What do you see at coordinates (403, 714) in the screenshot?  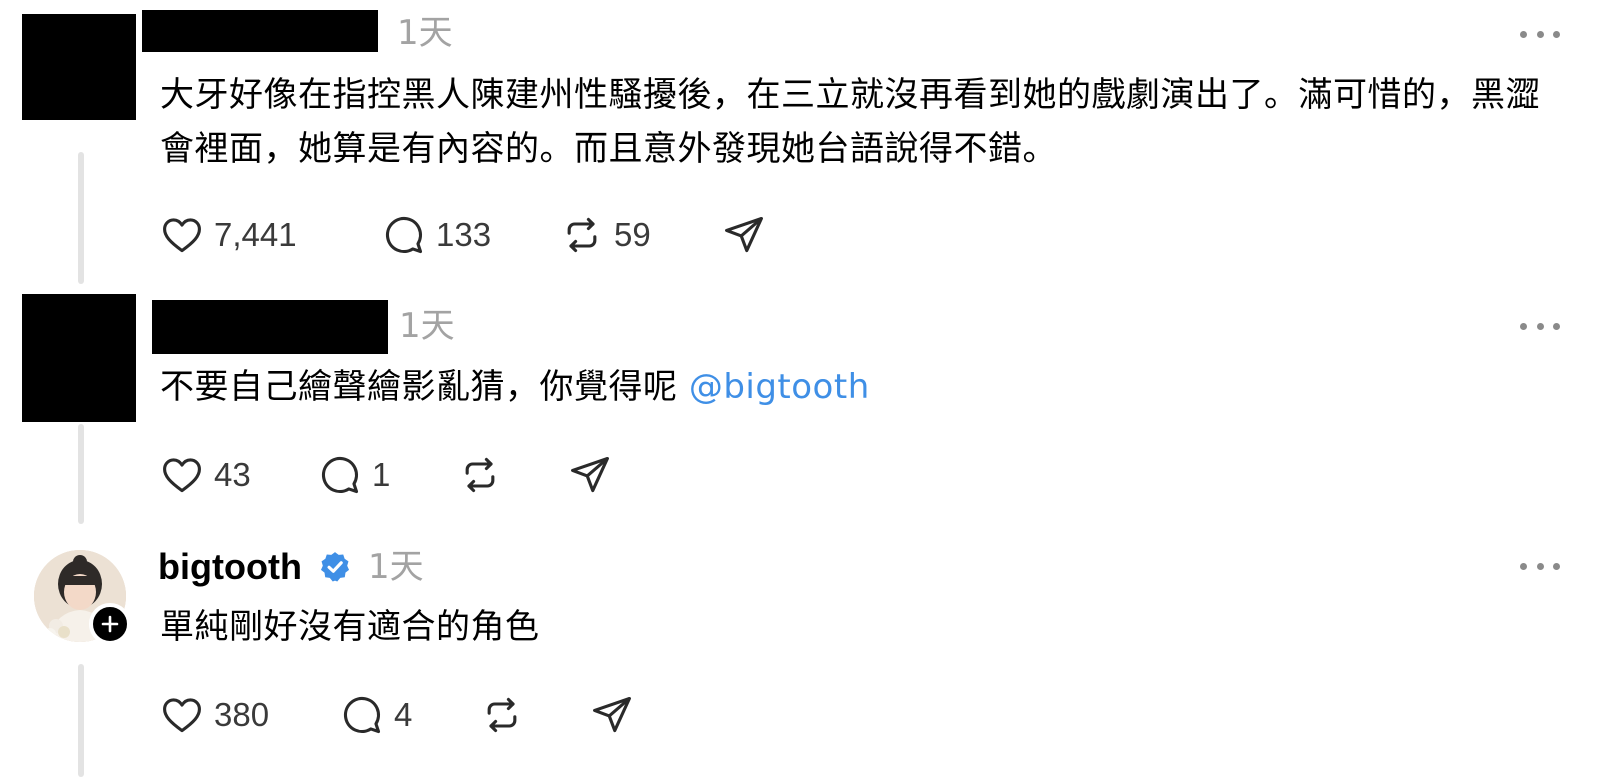 I see `reply-count: 4` at bounding box center [403, 714].